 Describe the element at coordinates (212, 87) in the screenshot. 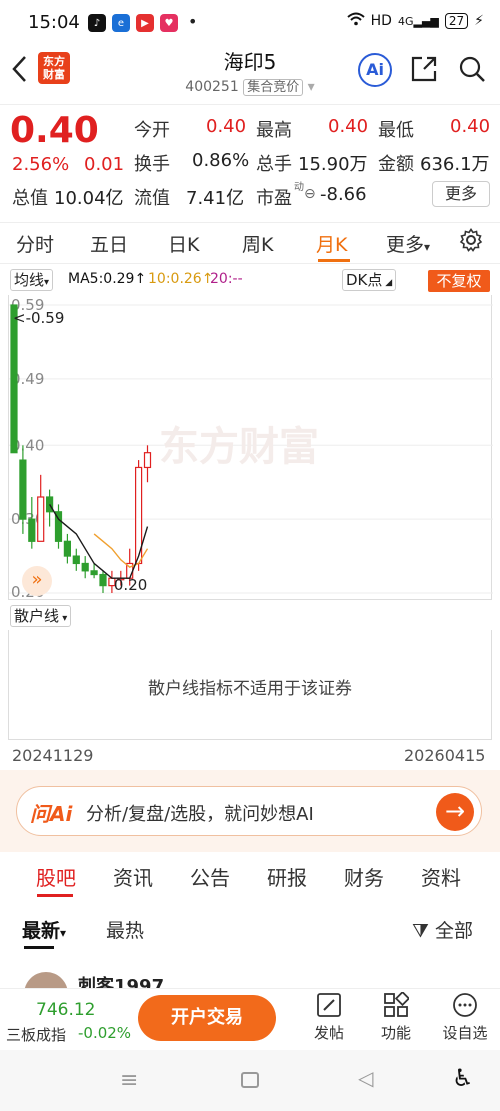

I see `stock-code: 400251` at that location.